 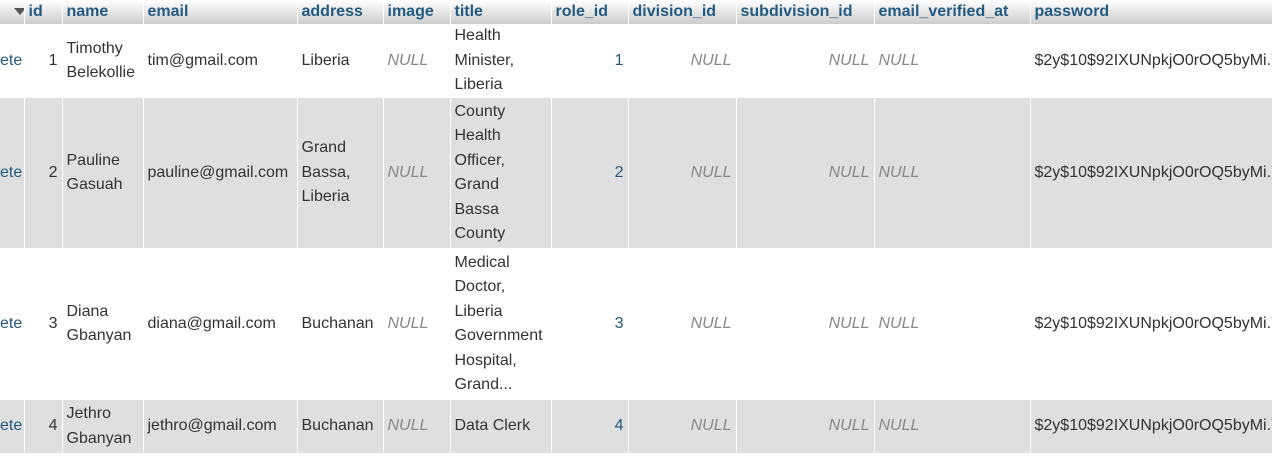 What do you see at coordinates (590, 61) in the screenshot?
I see `cell-role-id: 1` at bounding box center [590, 61].